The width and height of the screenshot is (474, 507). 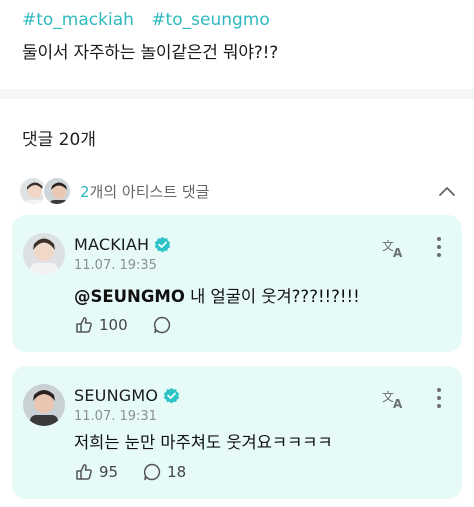 I want to click on comment-author: MACKIAH, so click(x=122, y=244).